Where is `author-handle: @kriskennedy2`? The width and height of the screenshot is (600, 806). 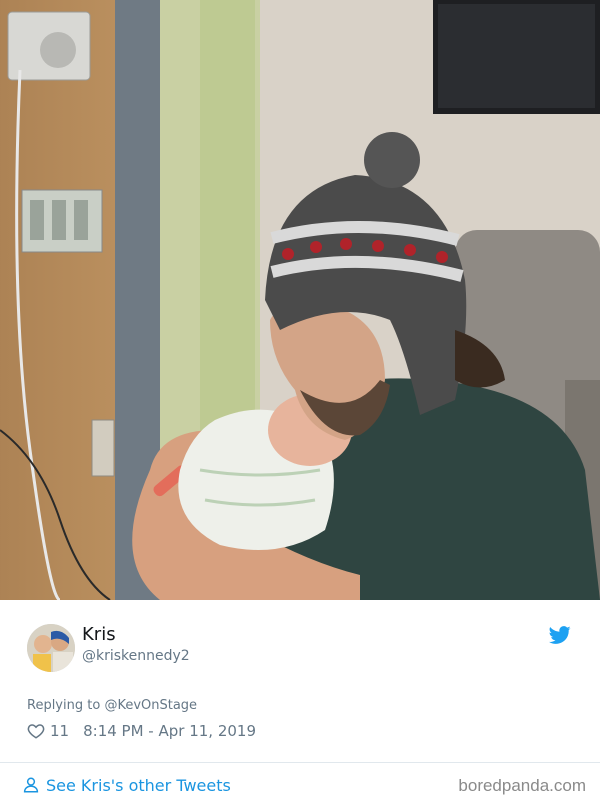
author-handle: @kriskennedy2 is located at coordinates (136, 656).